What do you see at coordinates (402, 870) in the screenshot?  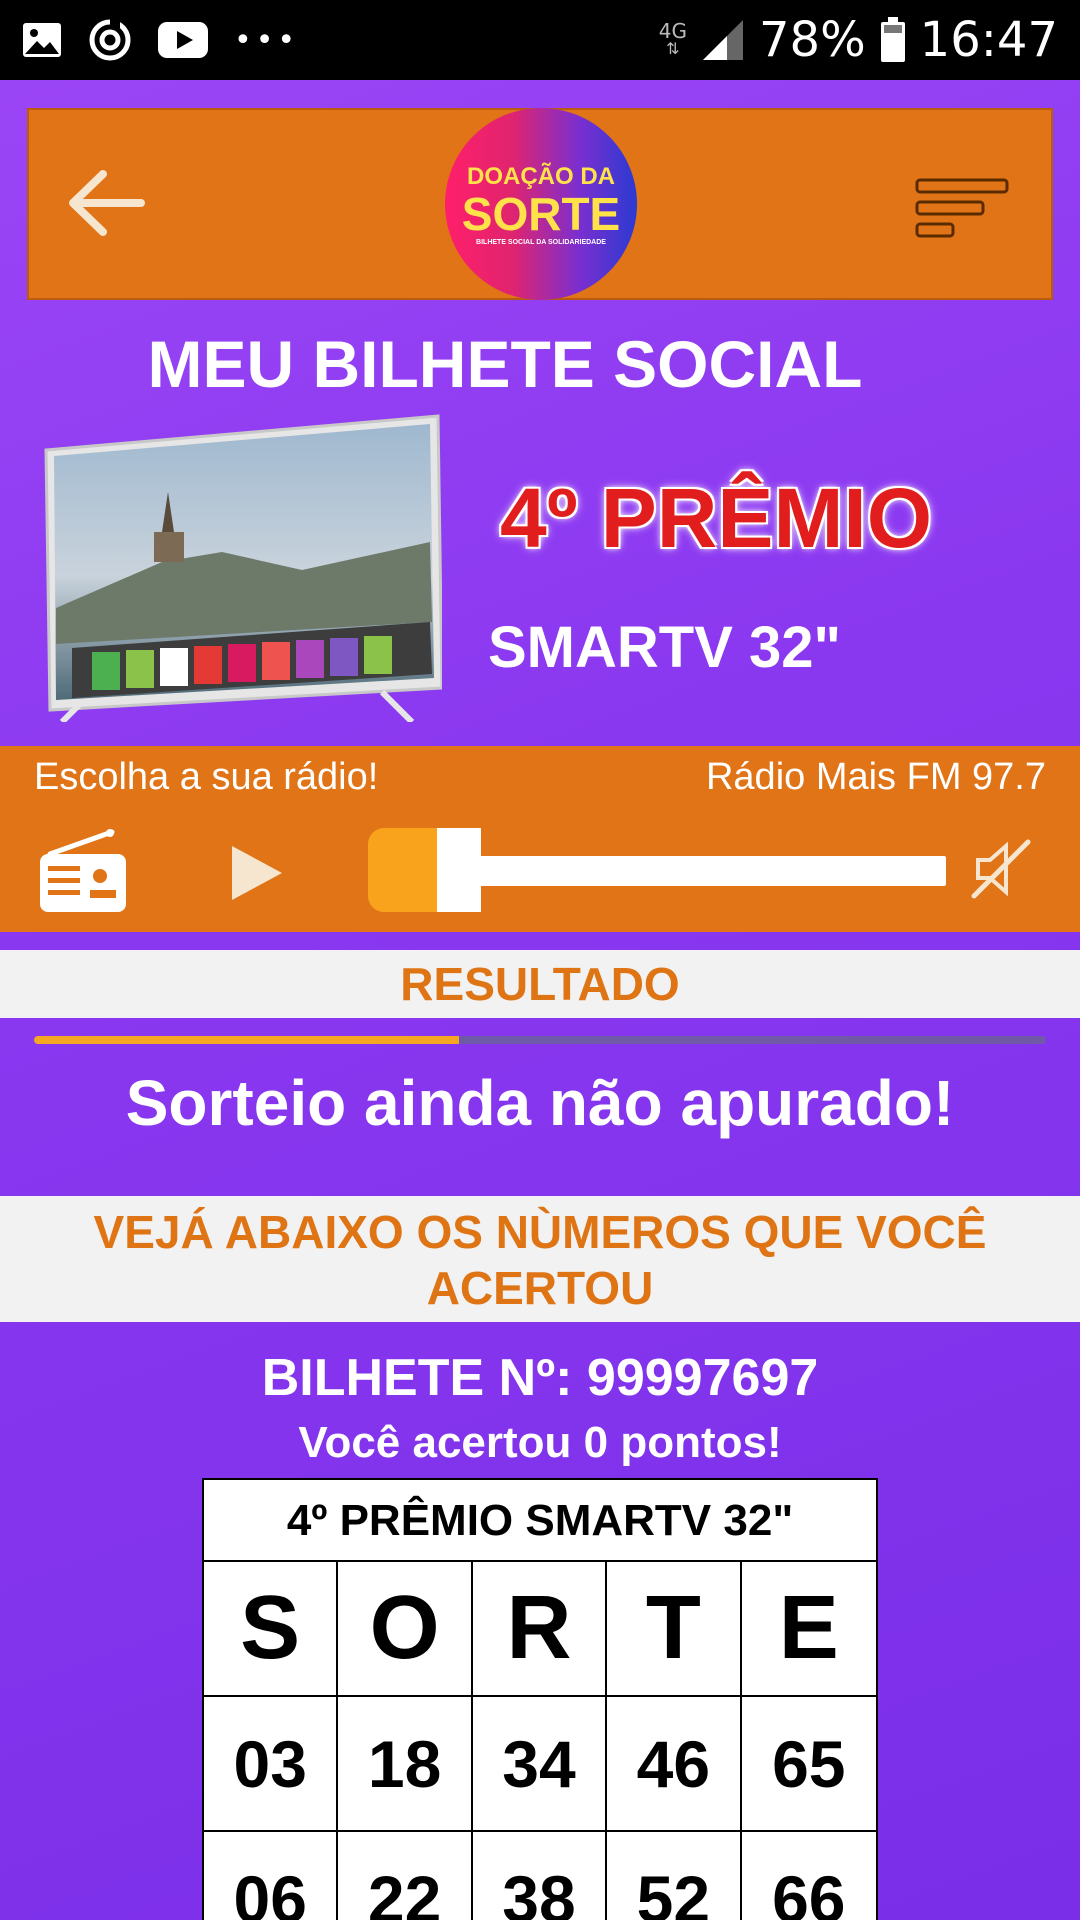 I see `volume-slider-fill` at bounding box center [402, 870].